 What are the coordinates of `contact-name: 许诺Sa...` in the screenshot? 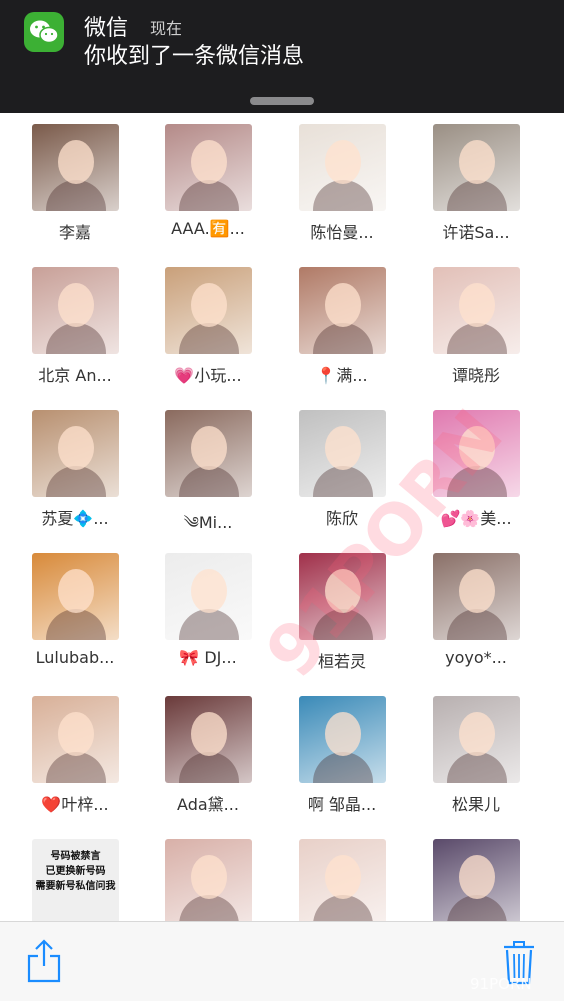 It's located at (476, 232).